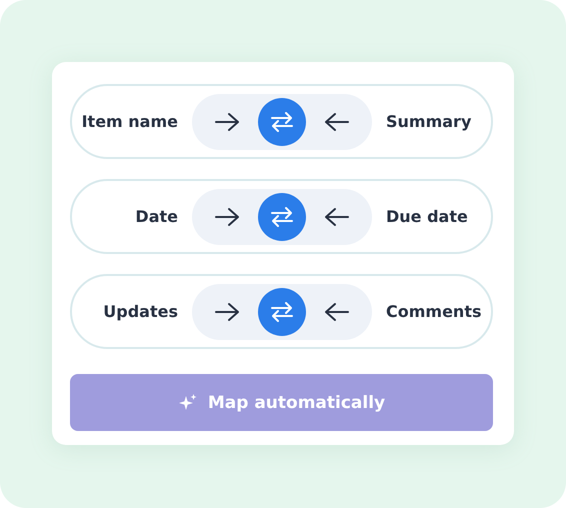 Image resolution: width=566 pixels, height=508 pixels. I want to click on target-field-label: Comments, so click(434, 311).